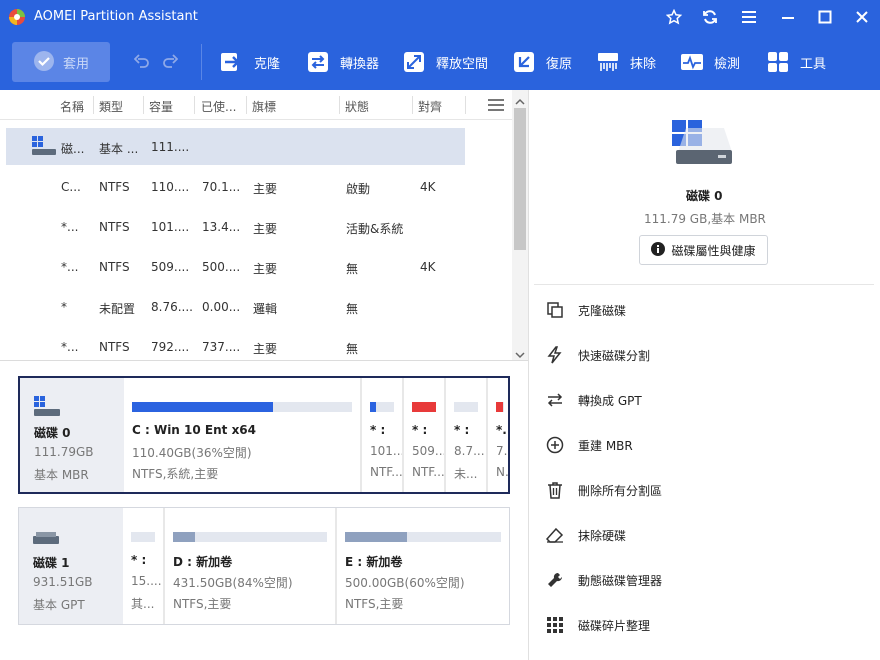 The height and width of the screenshot is (660, 880). What do you see at coordinates (710, 62) in the screenshot?
I see `check-button: 檢測` at bounding box center [710, 62].